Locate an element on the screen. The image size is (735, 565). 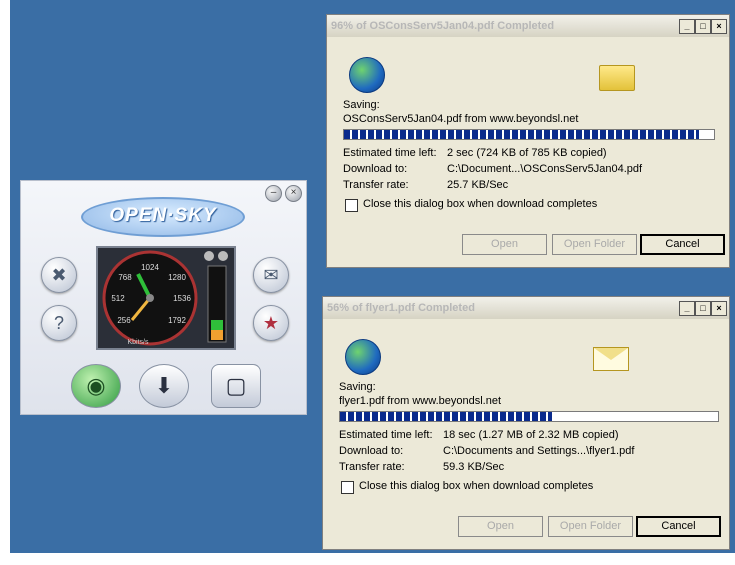
dialog-title: 96% of OSConsServ5Jan04.pdf Completed is located at coordinates (443, 26).